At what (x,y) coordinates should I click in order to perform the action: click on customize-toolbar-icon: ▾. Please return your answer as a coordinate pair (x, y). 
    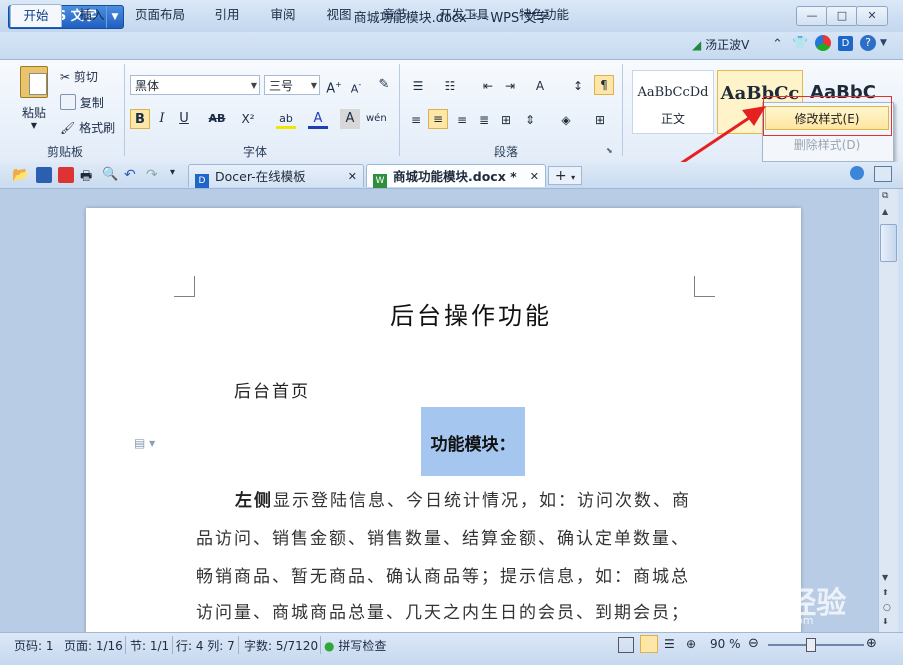
    Looking at the image, I should click on (178, 175).